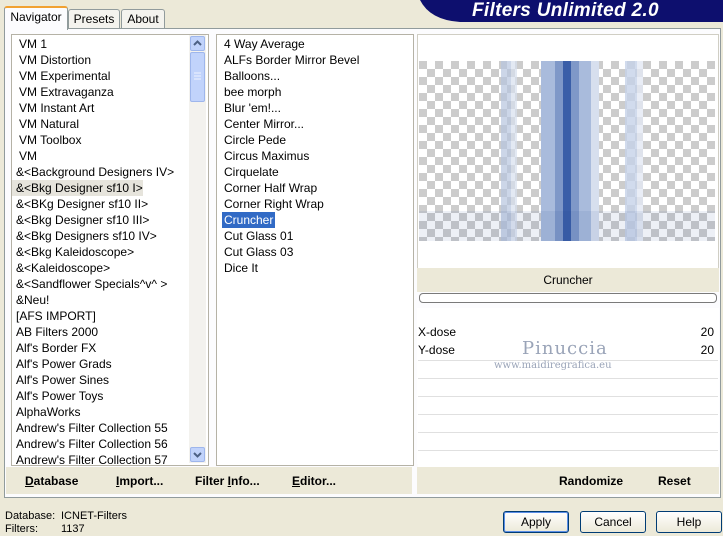 This screenshot has height=536, width=723. I want to click on category-item: VM Natural, so click(45, 124).